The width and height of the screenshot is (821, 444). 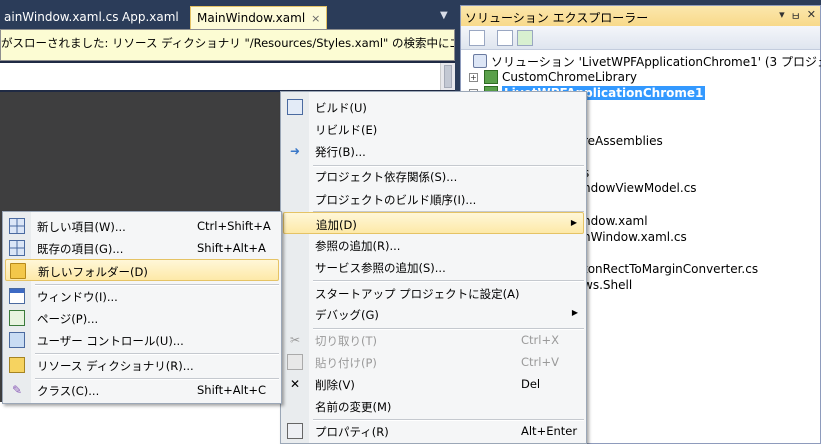 I want to click on tab-app-xaml: App.xaml, so click(x=150, y=17).